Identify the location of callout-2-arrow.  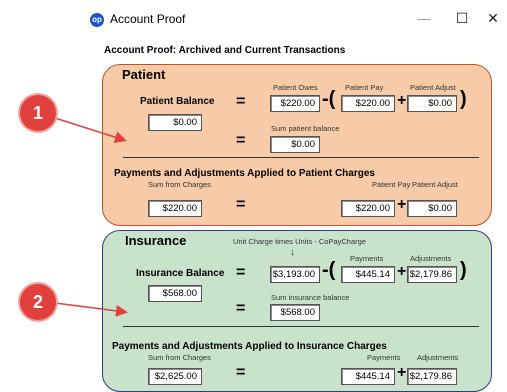
(91, 309).